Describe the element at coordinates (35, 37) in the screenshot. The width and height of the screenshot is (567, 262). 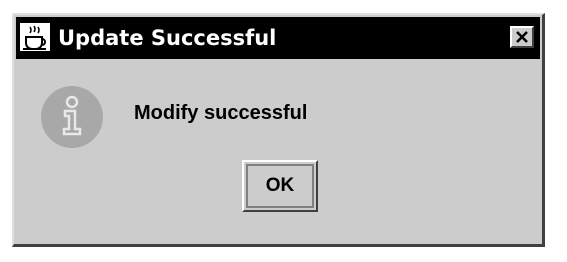
I see `java-cup-icon` at that location.